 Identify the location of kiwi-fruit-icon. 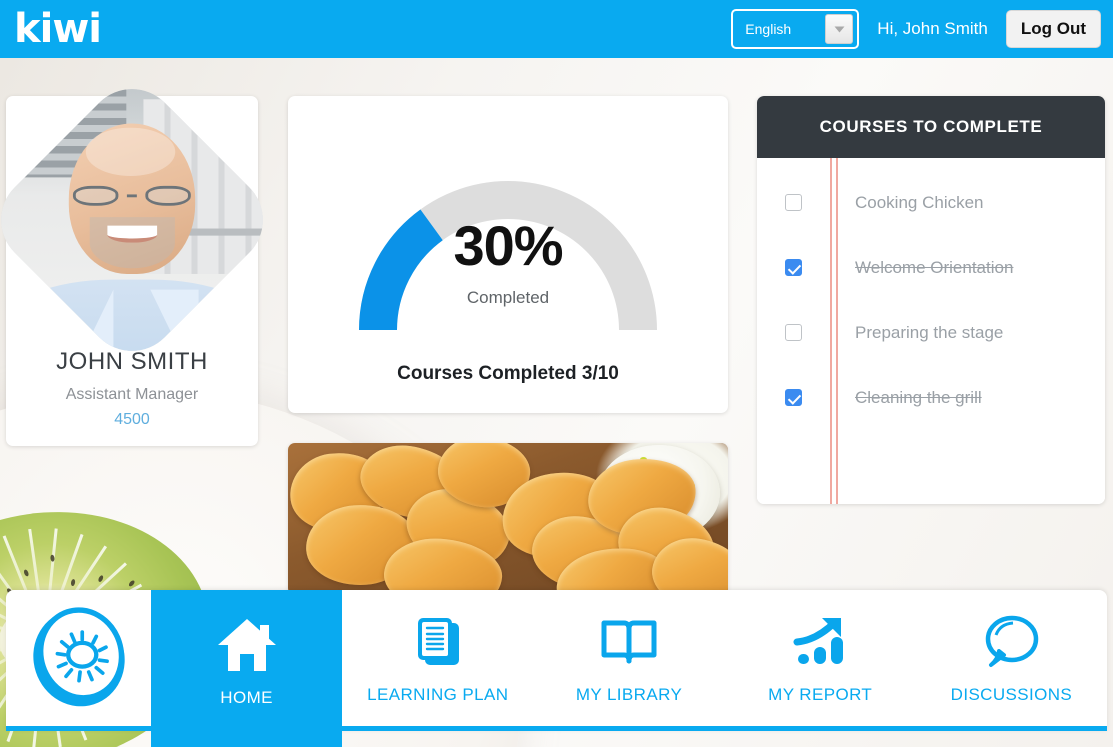
(78, 658).